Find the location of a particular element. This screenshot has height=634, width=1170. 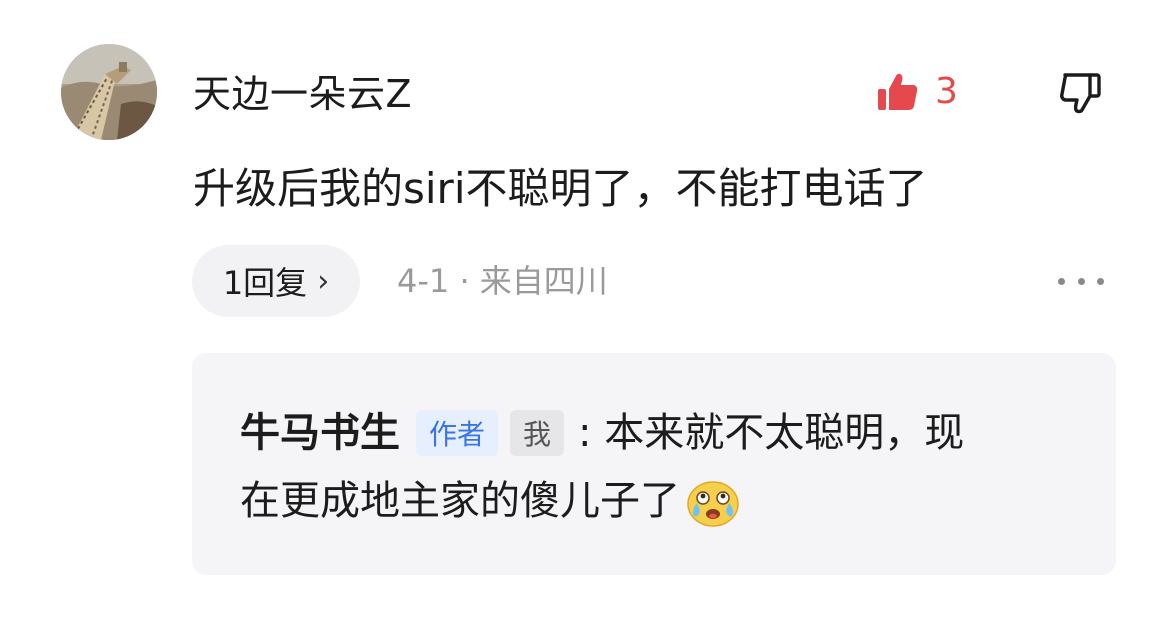

more-dots-icon is located at coordinates (1081, 281).